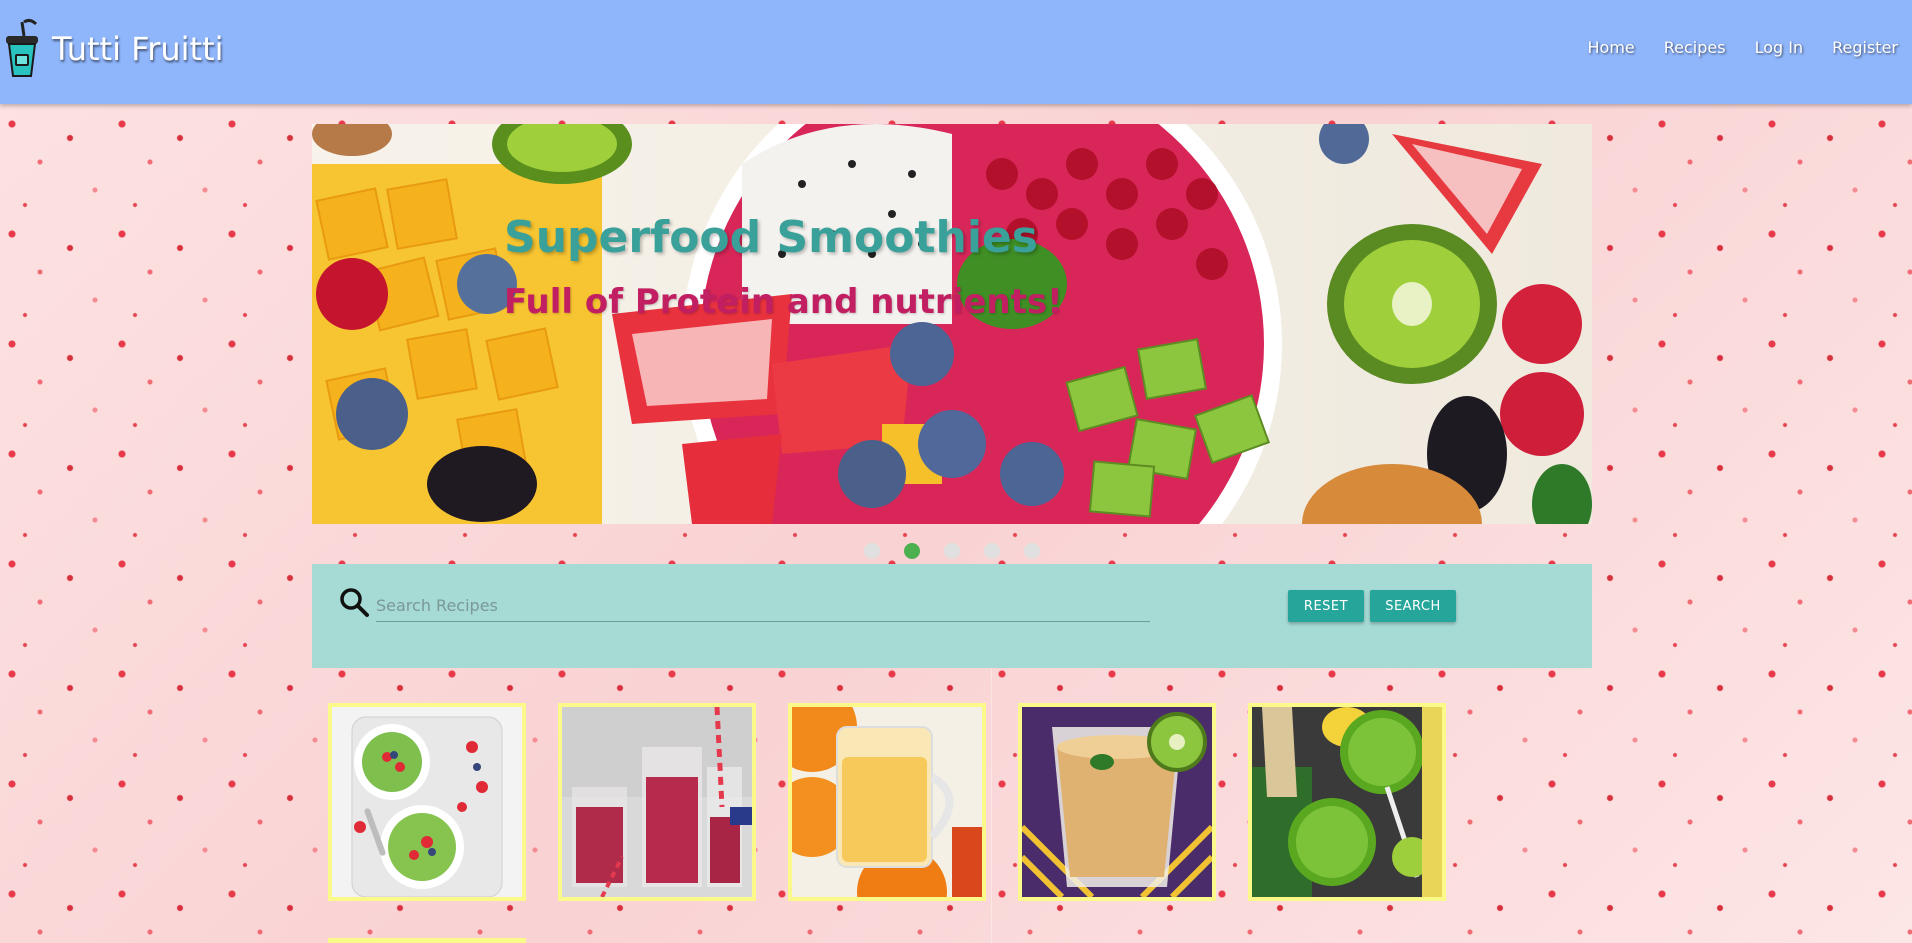 This screenshot has height=943, width=1912. Describe the element at coordinates (1695, 47) in the screenshot. I see `nav-recipes: Recipes` at that location.